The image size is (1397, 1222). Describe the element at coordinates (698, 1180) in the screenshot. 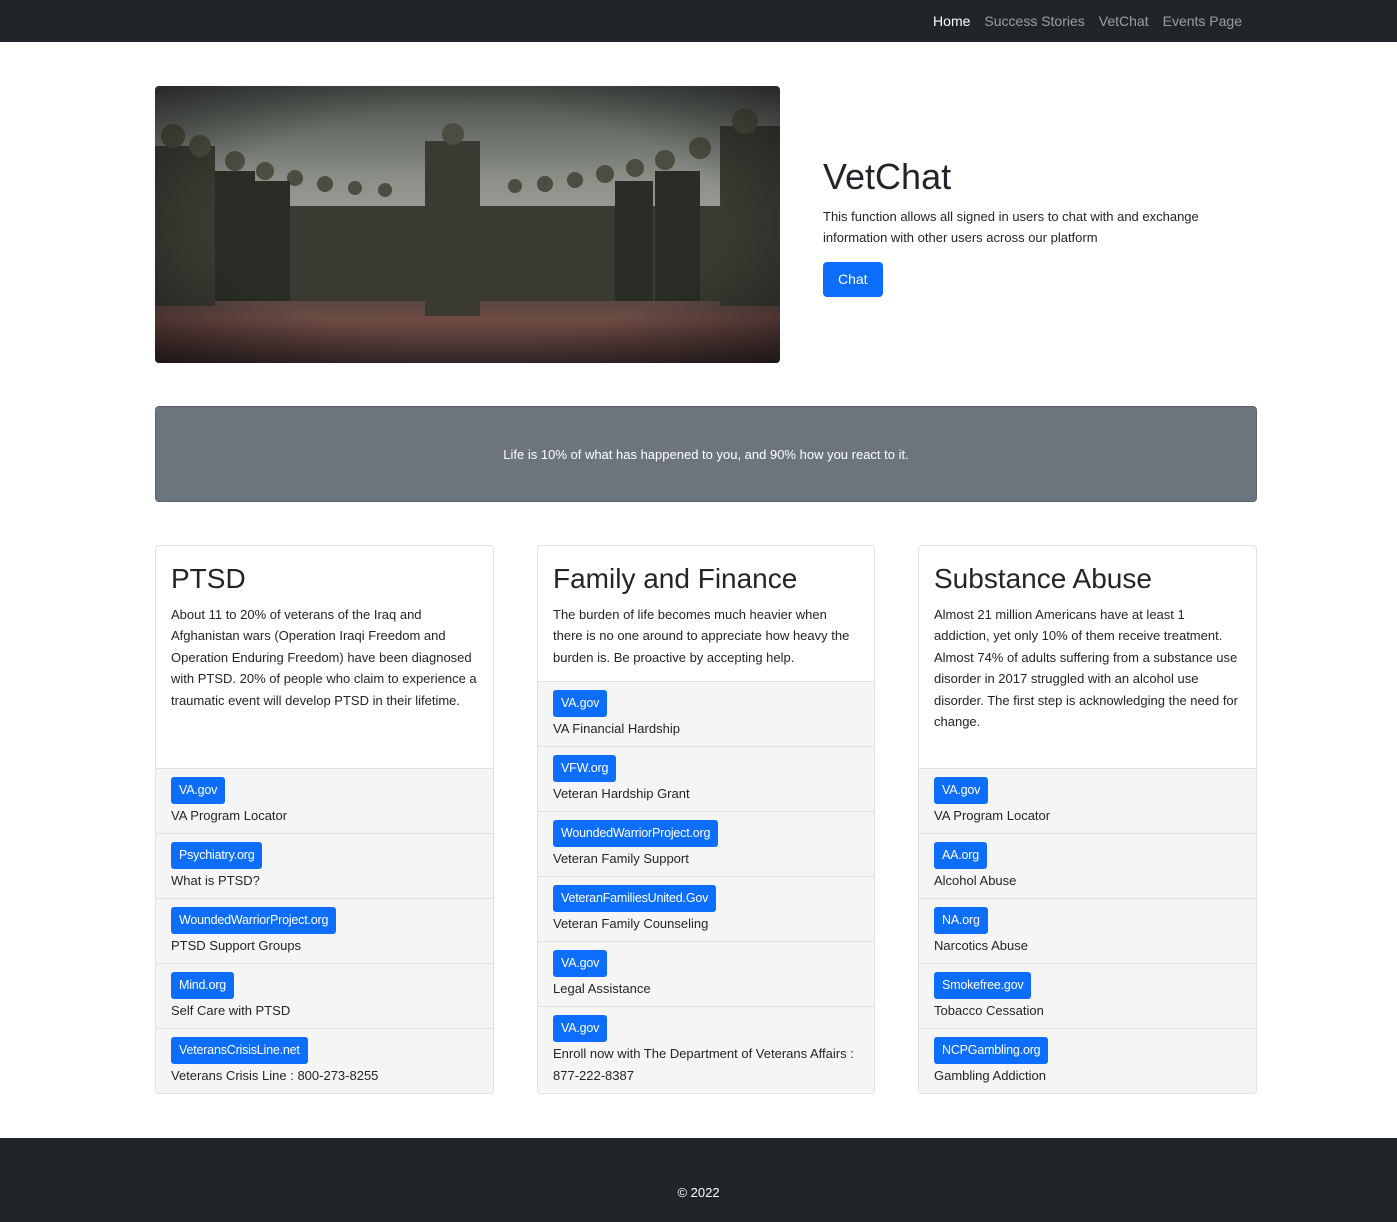

I see `footer: © 2022` at that location.